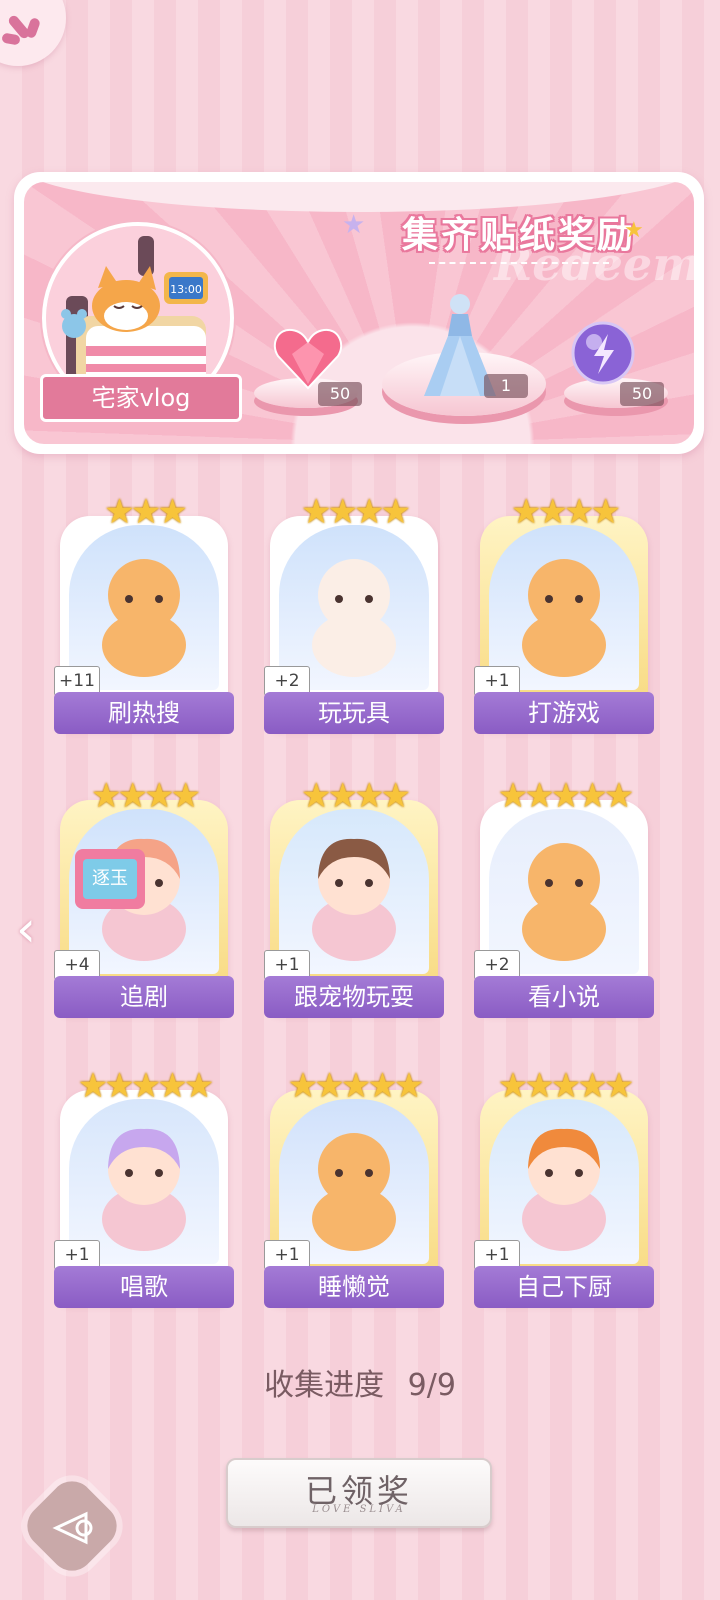  I want to click on chevron-left-icon: ‹, so click(26, 929).